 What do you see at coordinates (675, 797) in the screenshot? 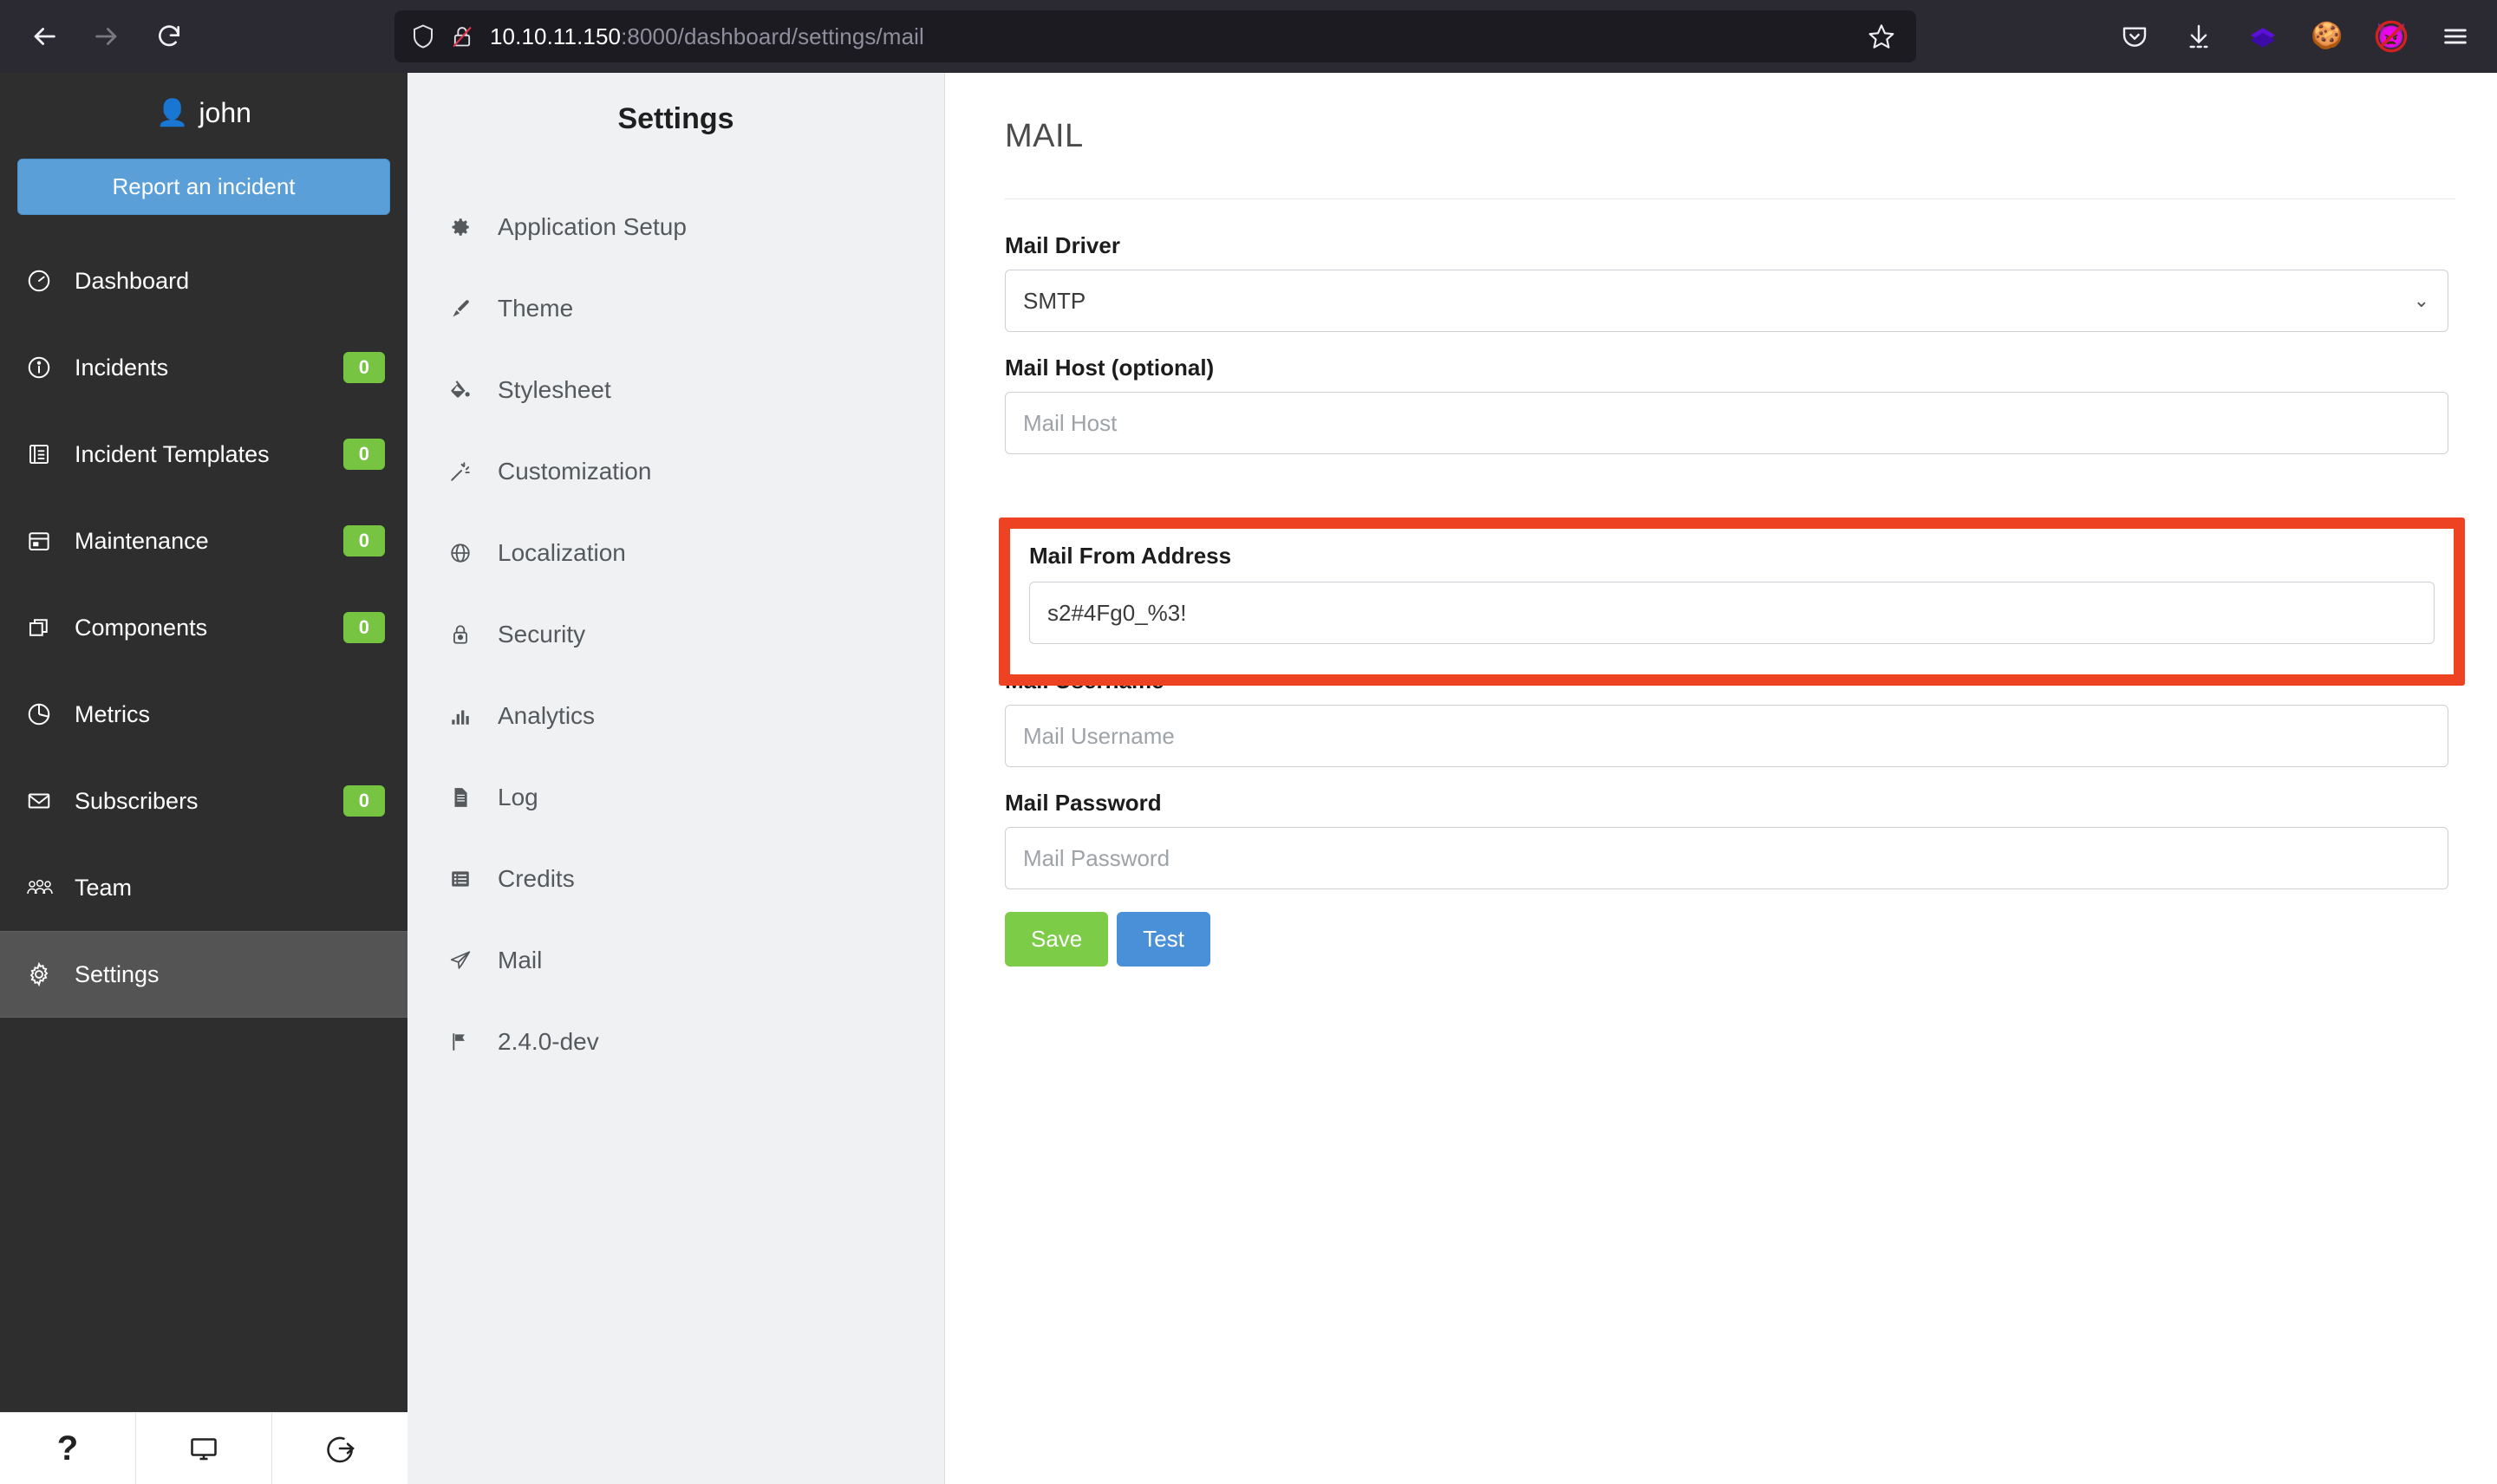
I see `settings-item-log: Log` at bounding box center [675, 797].